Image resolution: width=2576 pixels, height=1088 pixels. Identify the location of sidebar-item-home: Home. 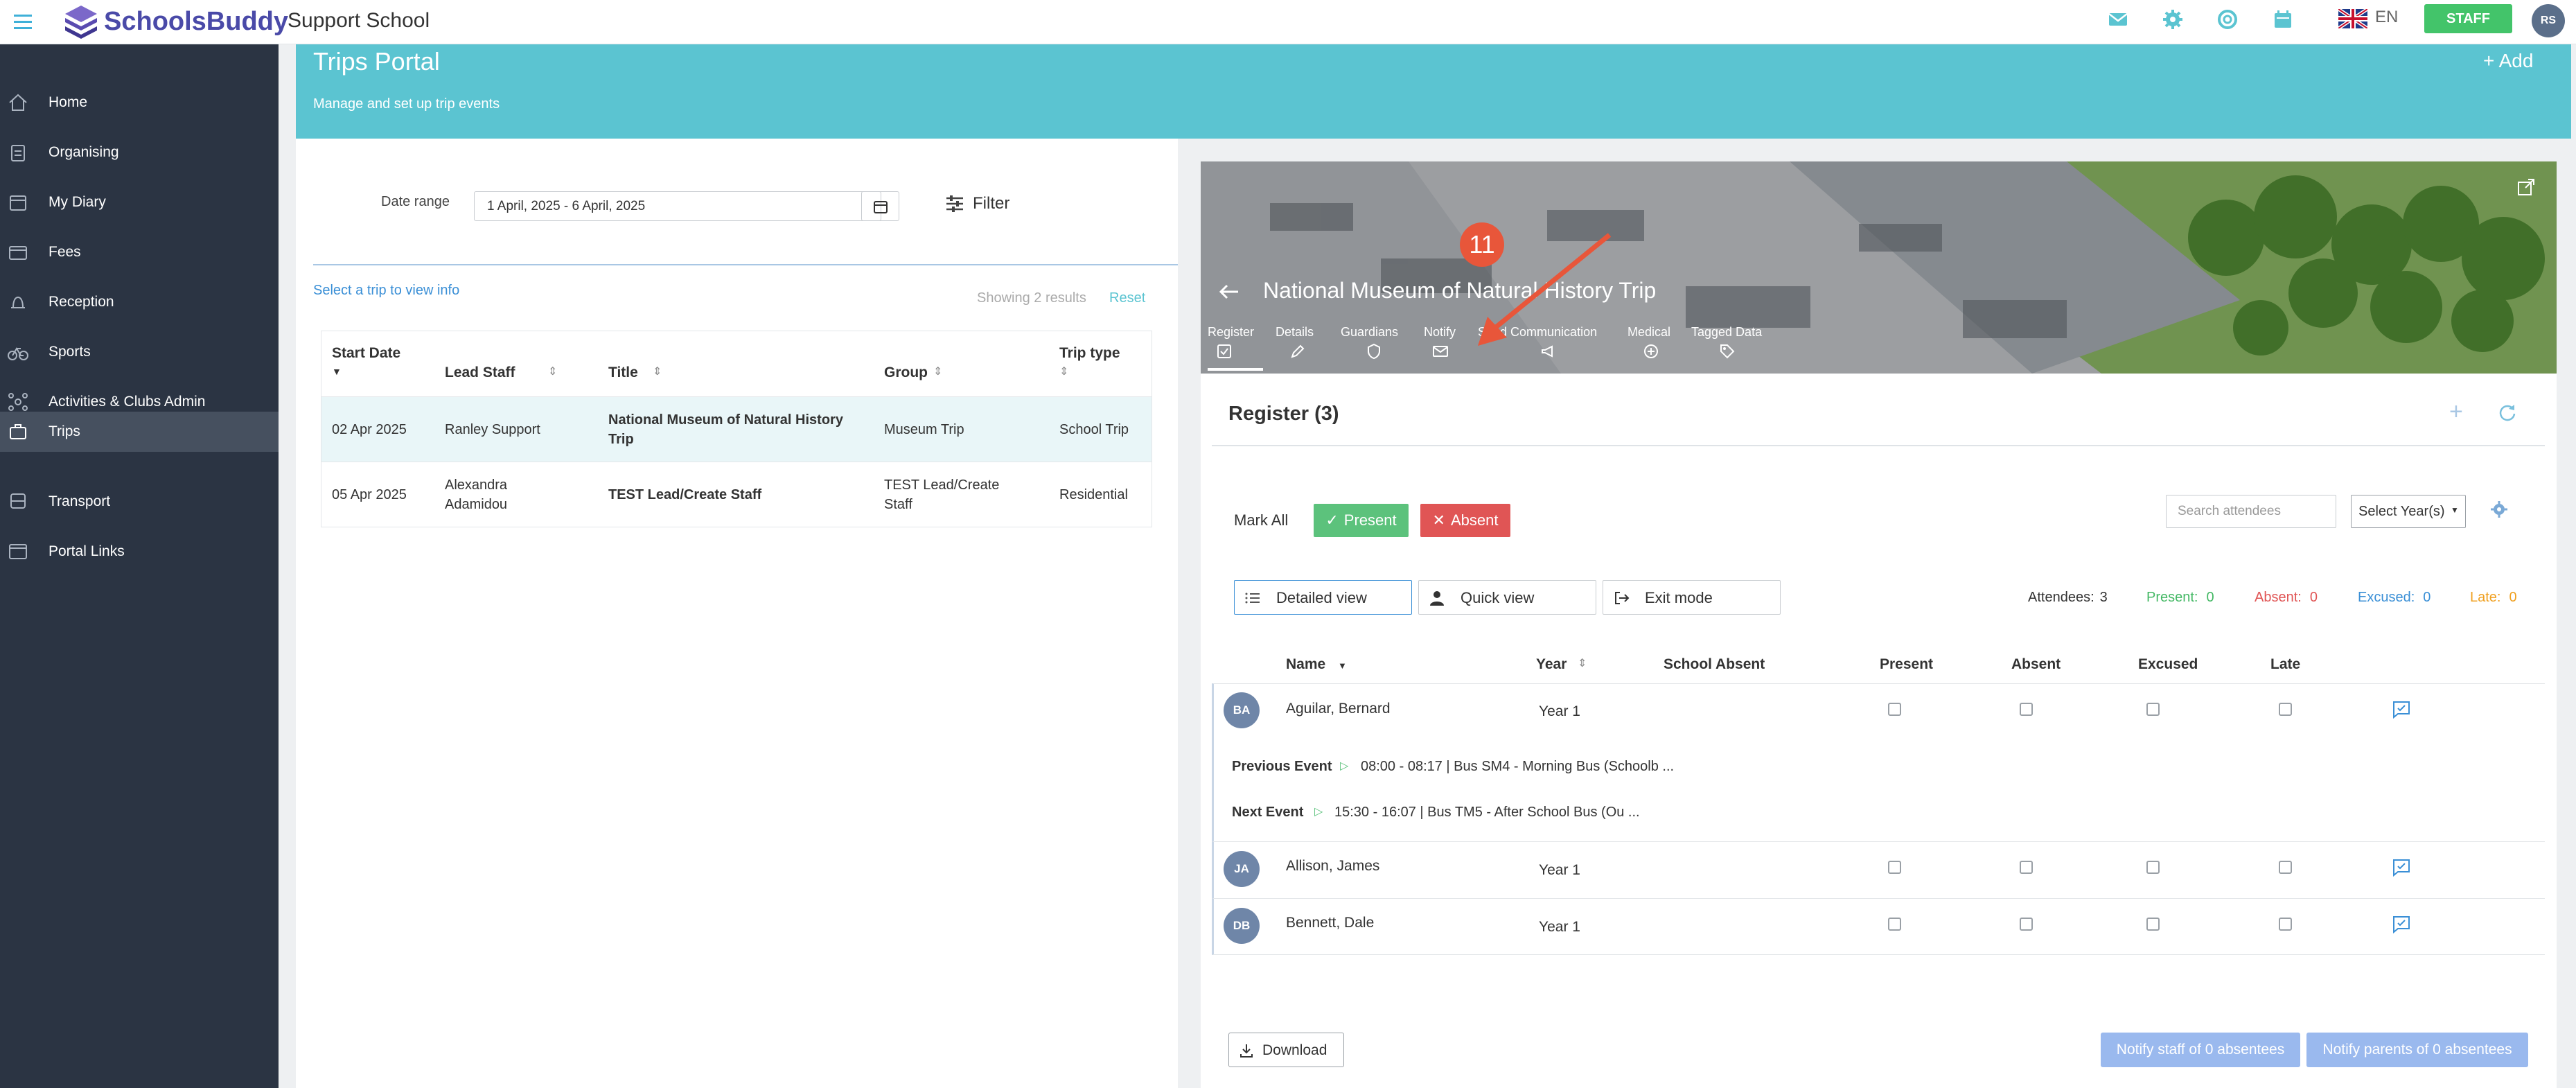
(139, 102).